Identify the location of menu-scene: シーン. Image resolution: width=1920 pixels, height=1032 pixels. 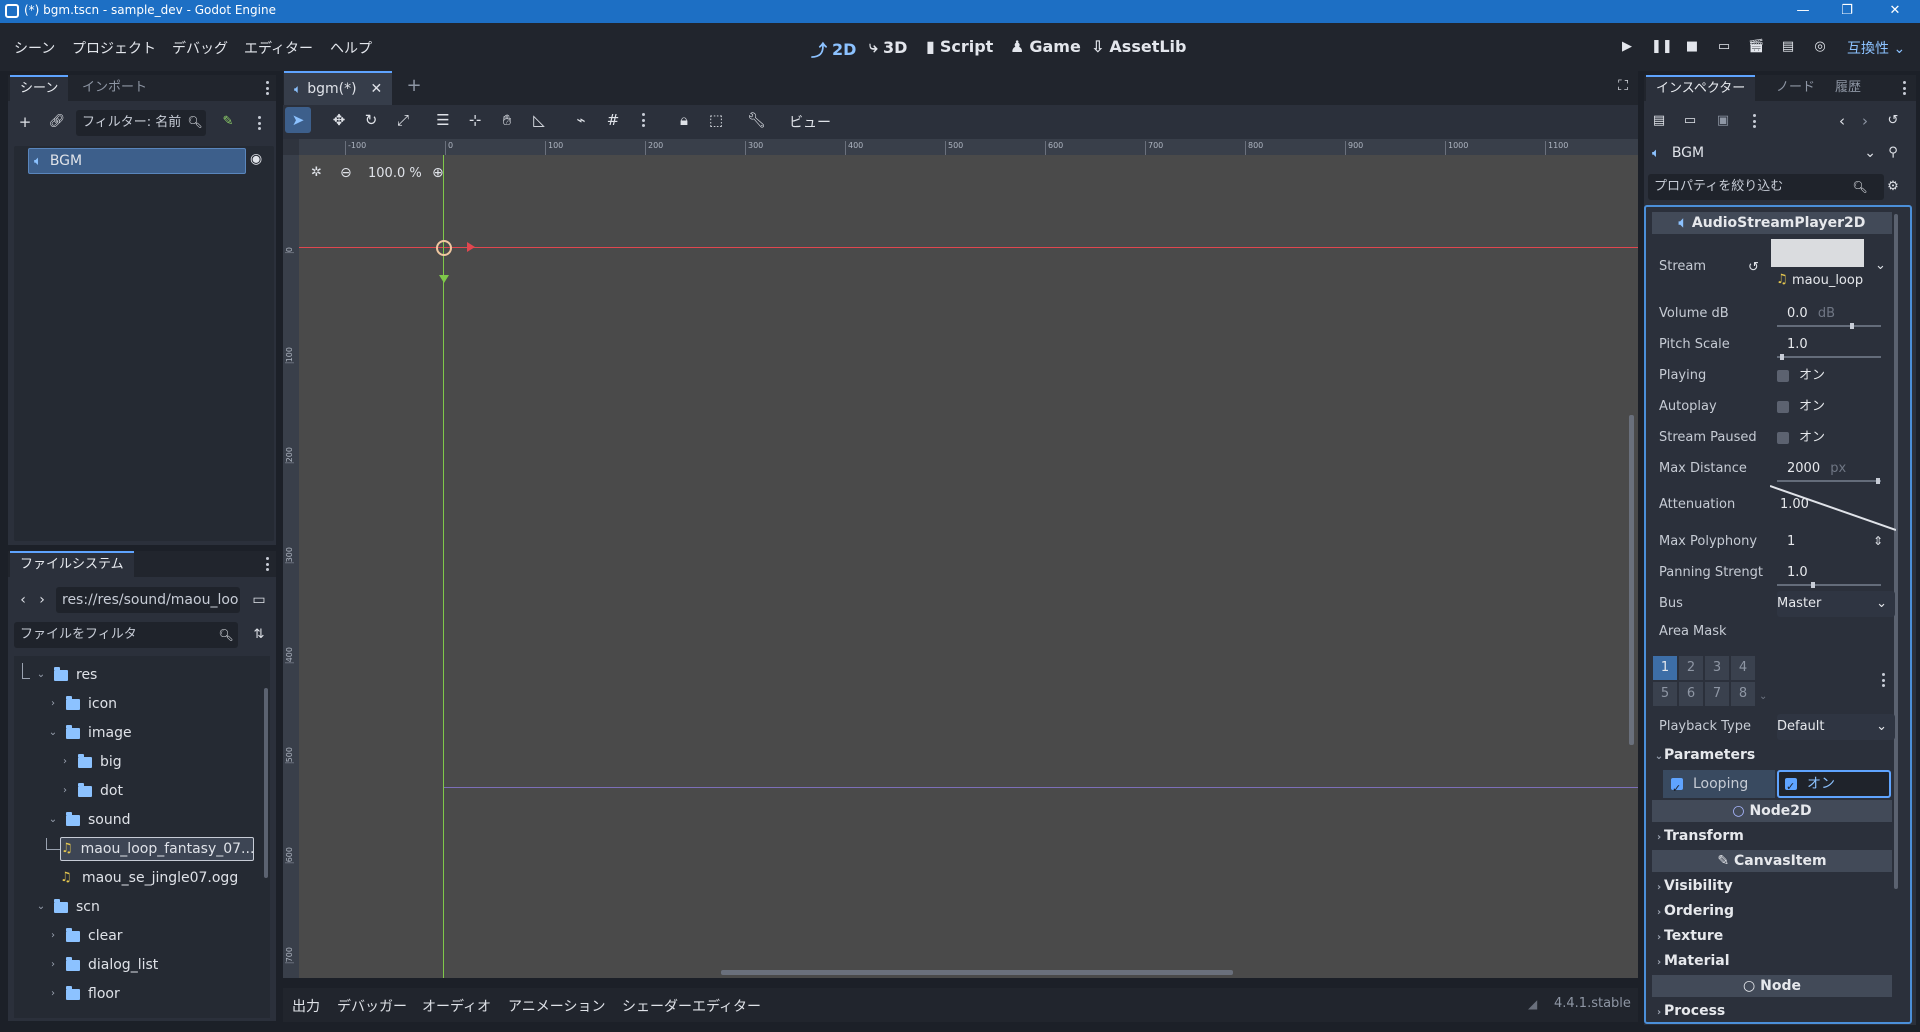
(34, 48).